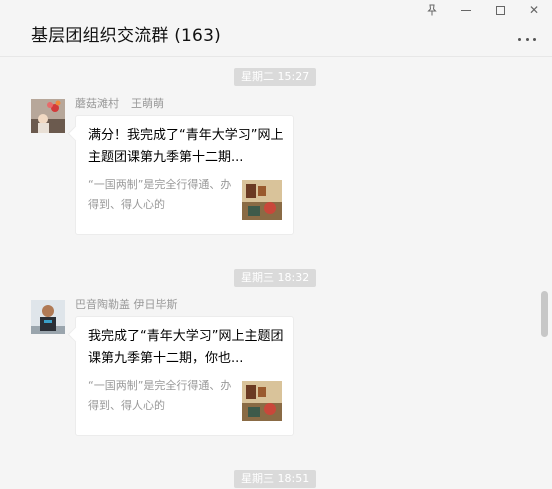 The image size is (552, 489). Describe the element at coordinates (544, 314) in the screenshot. I see `scrollbar-thumb` at that location.